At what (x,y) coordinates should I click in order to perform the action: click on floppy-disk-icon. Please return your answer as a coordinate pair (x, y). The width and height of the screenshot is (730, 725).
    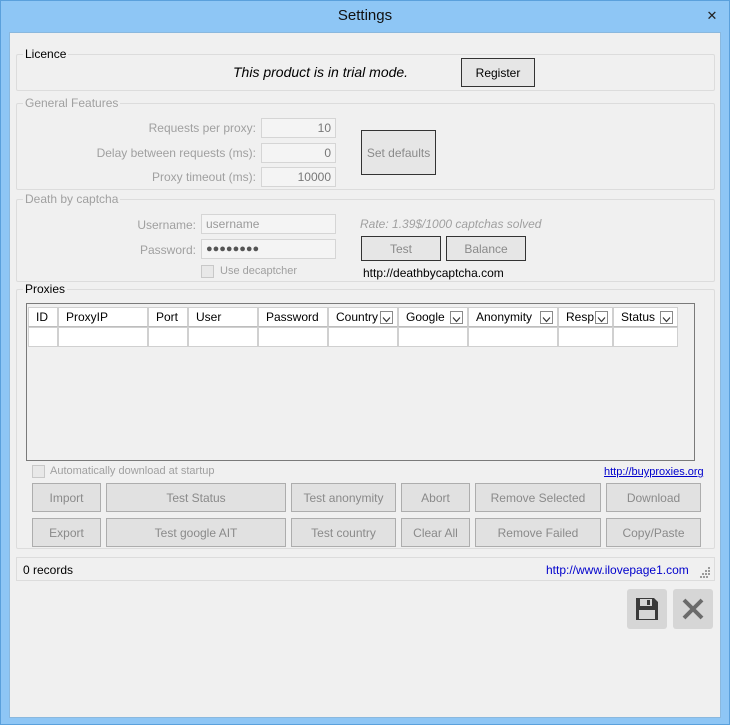
    Looking at the image, I should click on (647, 609).